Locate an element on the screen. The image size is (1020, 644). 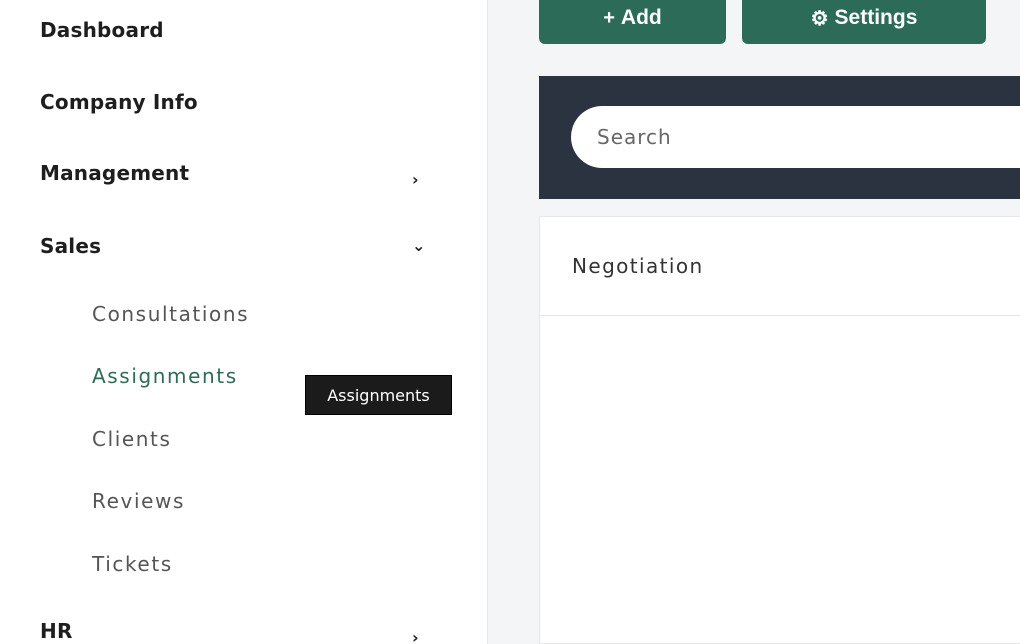
sidebar-subitem-label: Assignments is located at coordinates (165, 376).